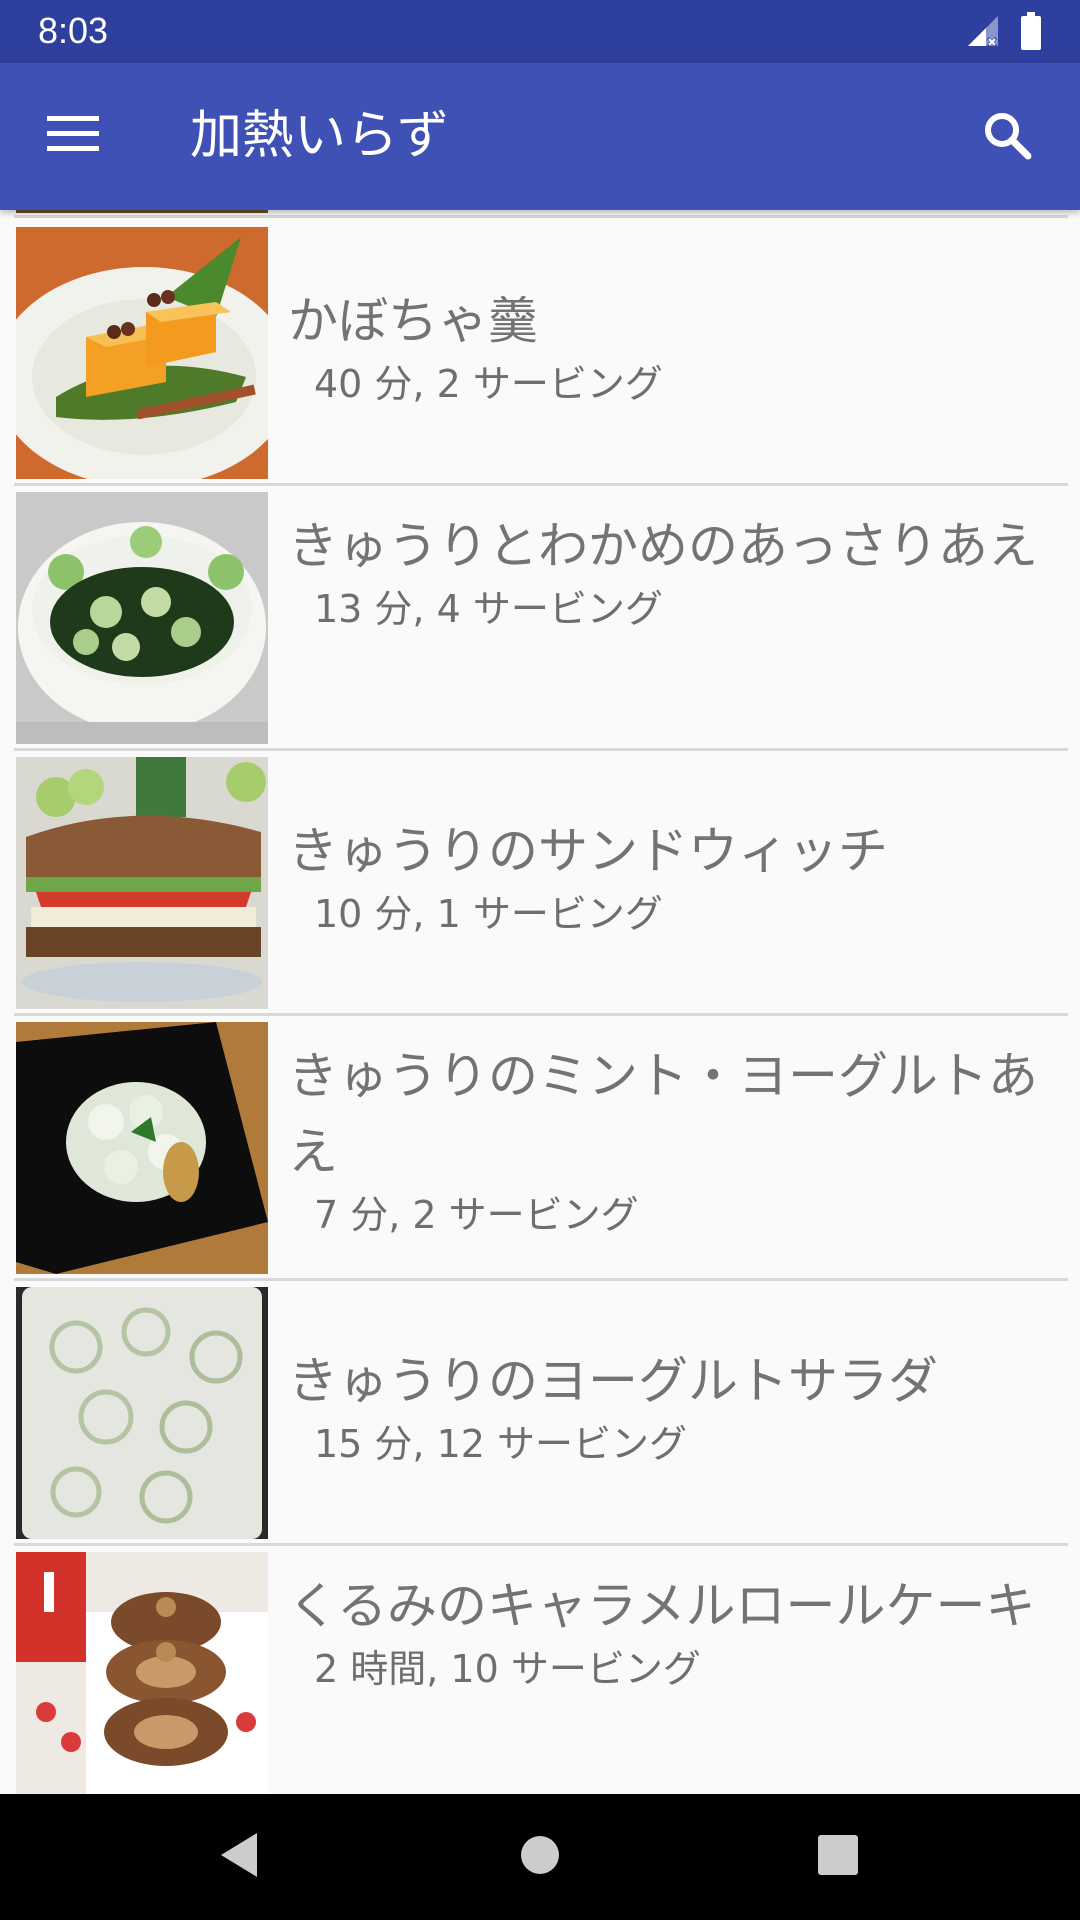 This screenshot has height=1920, width=1080. What do you see at coordinates (1004, 33) in the screenshot?
I see `status-icons` at bounding box center [1004, 33].